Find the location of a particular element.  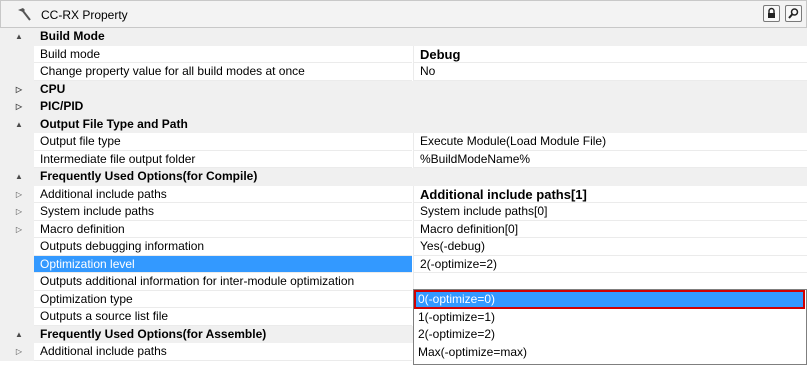

property-value: %BuildModeName% is located at coordinates (475, 158).